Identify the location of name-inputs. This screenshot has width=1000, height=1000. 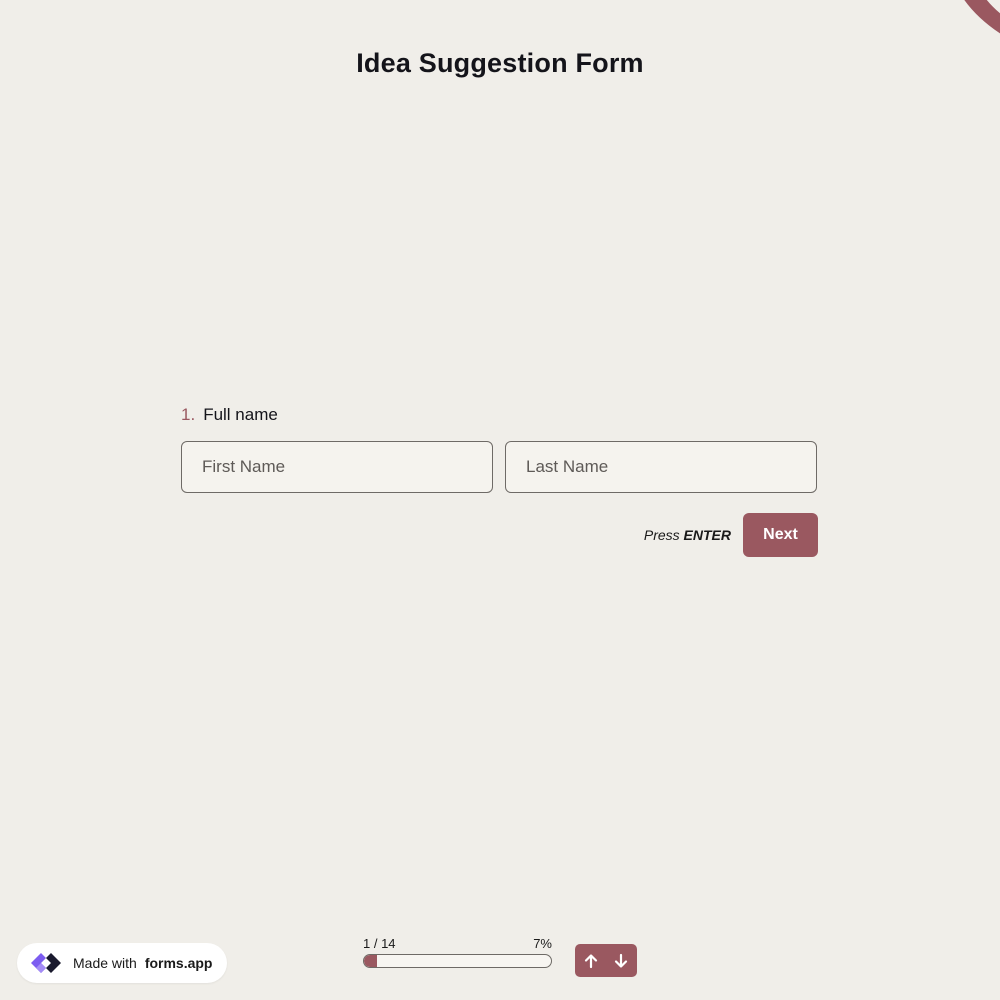
(499, 467).